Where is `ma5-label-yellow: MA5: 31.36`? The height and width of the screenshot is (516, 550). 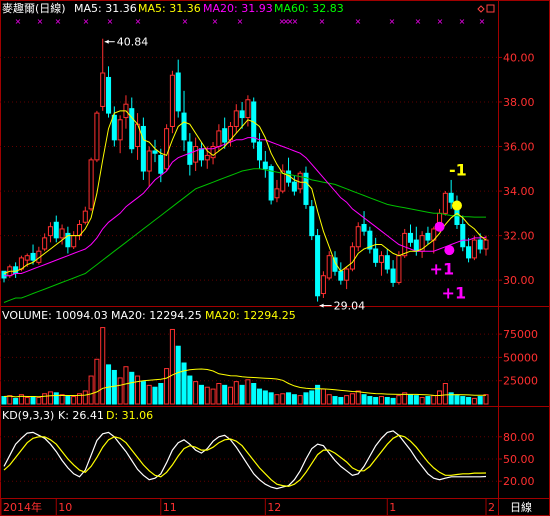 ma5-label-yellow: MA5: 31.36 is located at coordinates (169, 8).